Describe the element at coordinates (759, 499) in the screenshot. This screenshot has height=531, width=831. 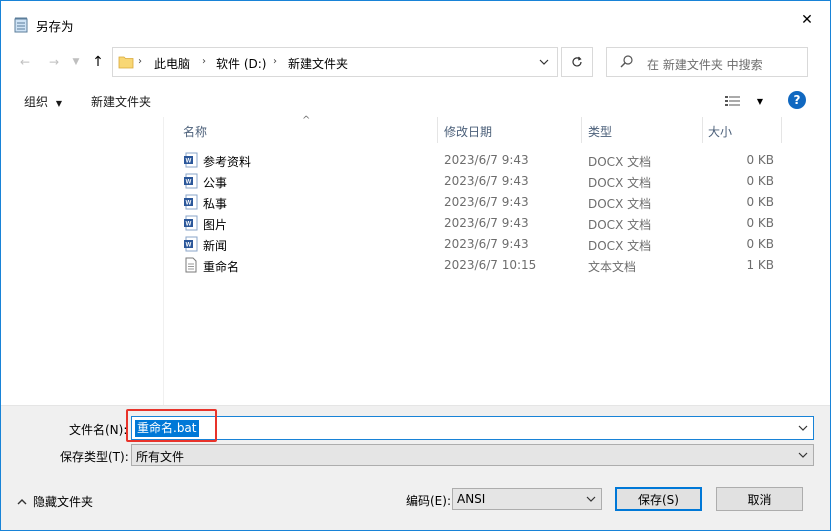
I see `cancel-button: 取消` at that location.